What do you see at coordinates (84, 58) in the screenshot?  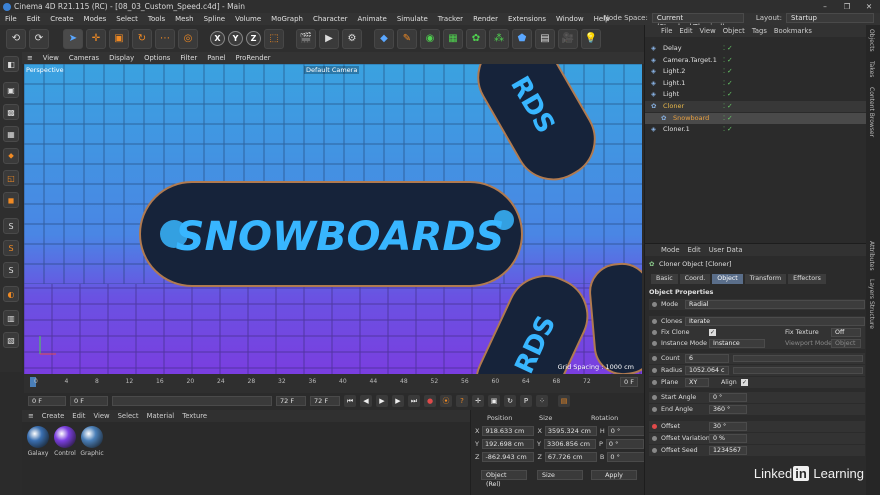 I see `viewport-menu-cameras: Cameras` at bounding box center [84, 58].